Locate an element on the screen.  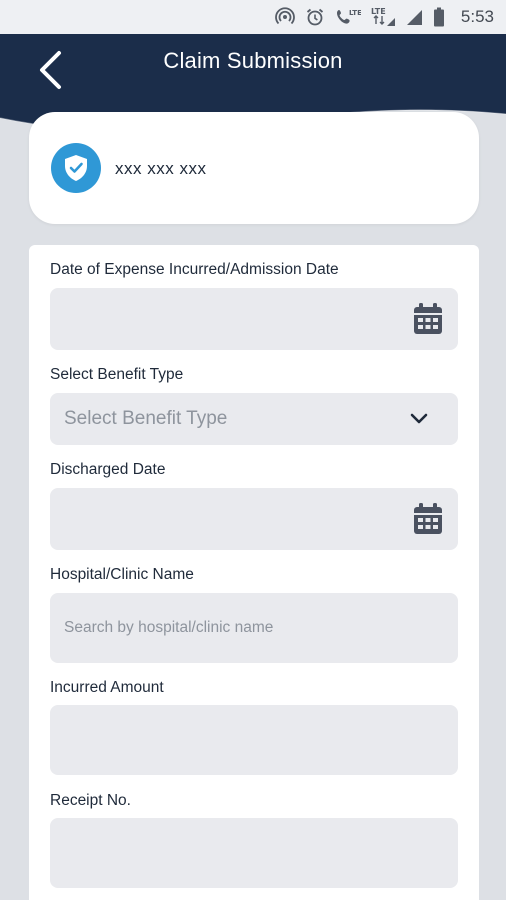
admission-date-label: Date of Expense Incurred/Admission Date is located at coordinates (194, 269).